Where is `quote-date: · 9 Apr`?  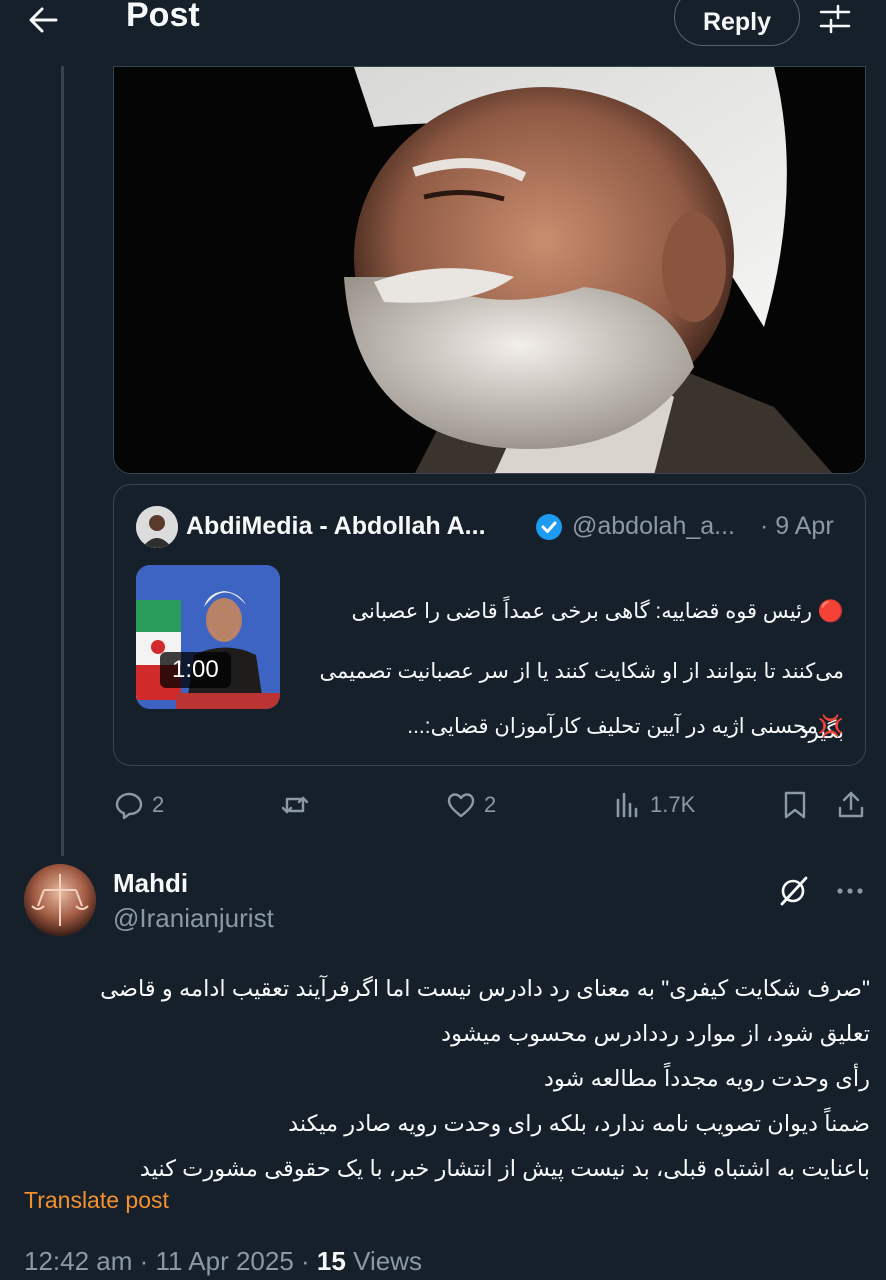 quote-date: · 9 Apr is located at coordinates (797, 526).